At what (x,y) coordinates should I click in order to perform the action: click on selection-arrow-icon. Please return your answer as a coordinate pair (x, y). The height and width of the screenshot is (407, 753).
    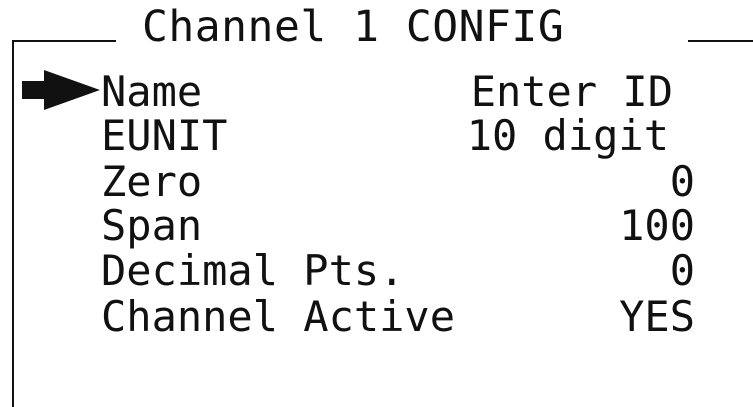
    Looking at the image, I should click on (61, 90).